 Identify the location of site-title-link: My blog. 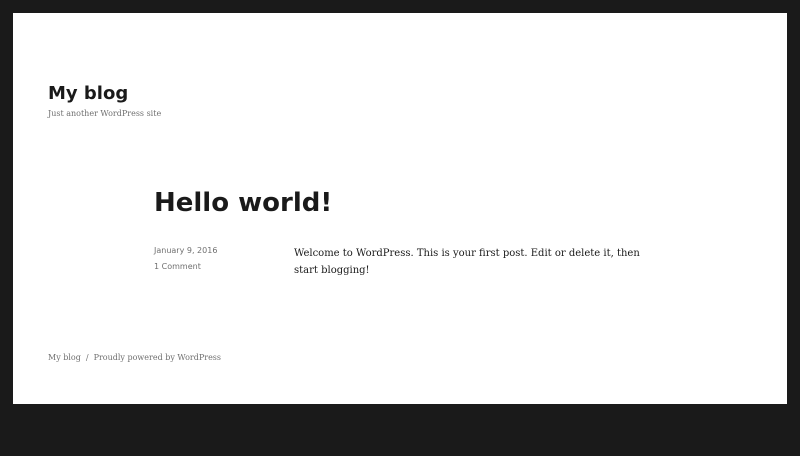
(88, 94).